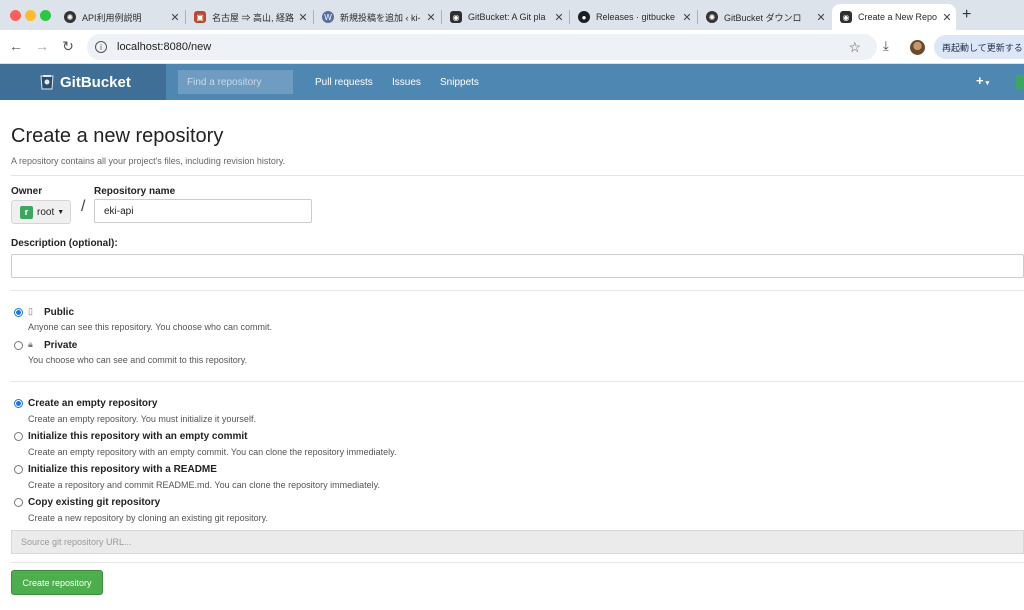 The height and width of the screenshot is (610, 1024). What do you see at coordinates (979, 47) in the screenshot?
I see `relaunch-update-button: 再起動して更新する` at bounding box center [979, 47].